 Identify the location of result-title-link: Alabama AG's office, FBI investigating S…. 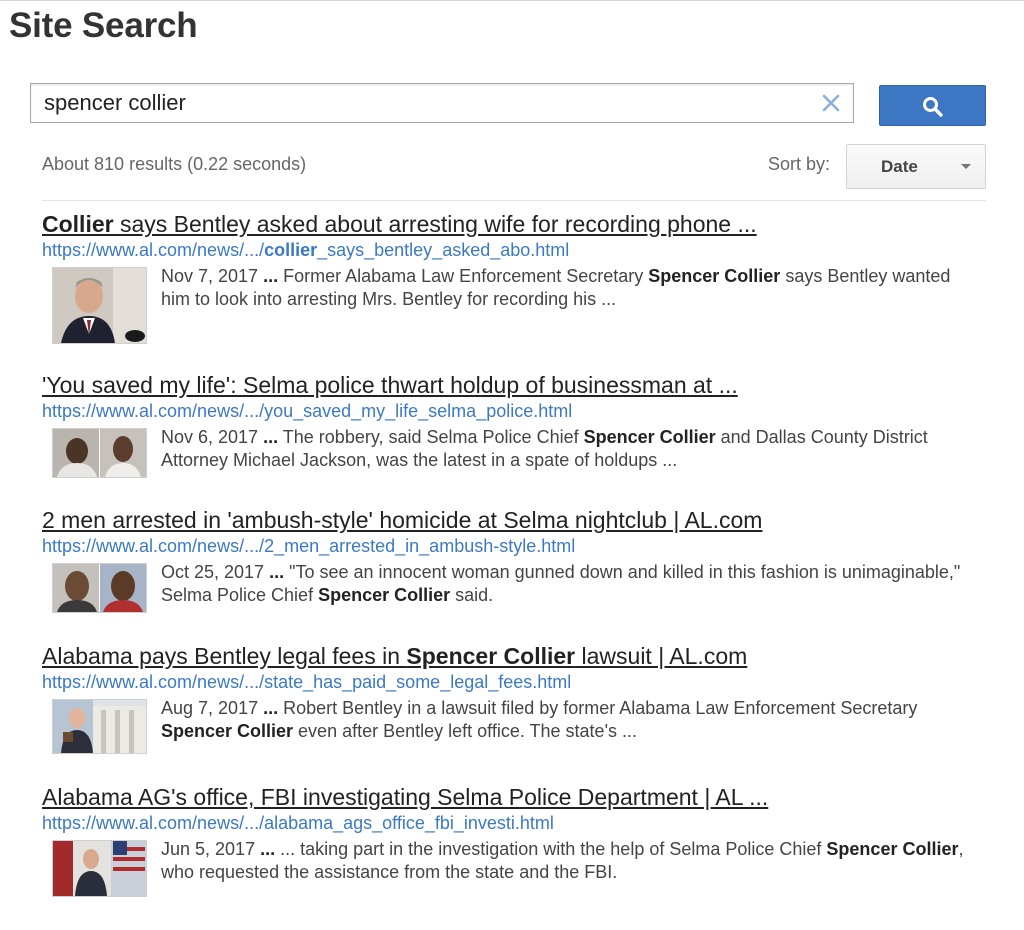
(514, 797).